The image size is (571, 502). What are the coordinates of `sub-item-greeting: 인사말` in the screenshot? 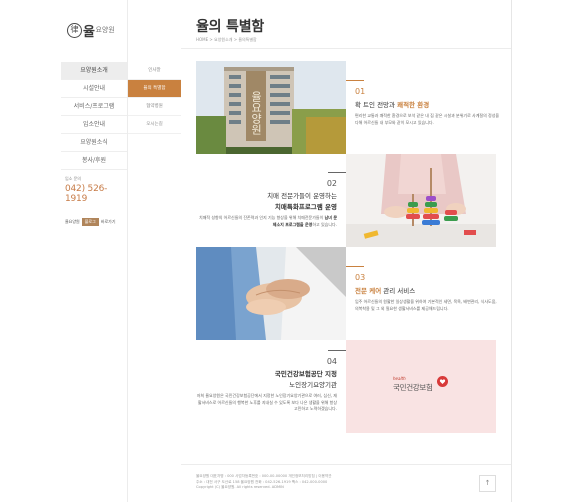 It's located at (154, 71).